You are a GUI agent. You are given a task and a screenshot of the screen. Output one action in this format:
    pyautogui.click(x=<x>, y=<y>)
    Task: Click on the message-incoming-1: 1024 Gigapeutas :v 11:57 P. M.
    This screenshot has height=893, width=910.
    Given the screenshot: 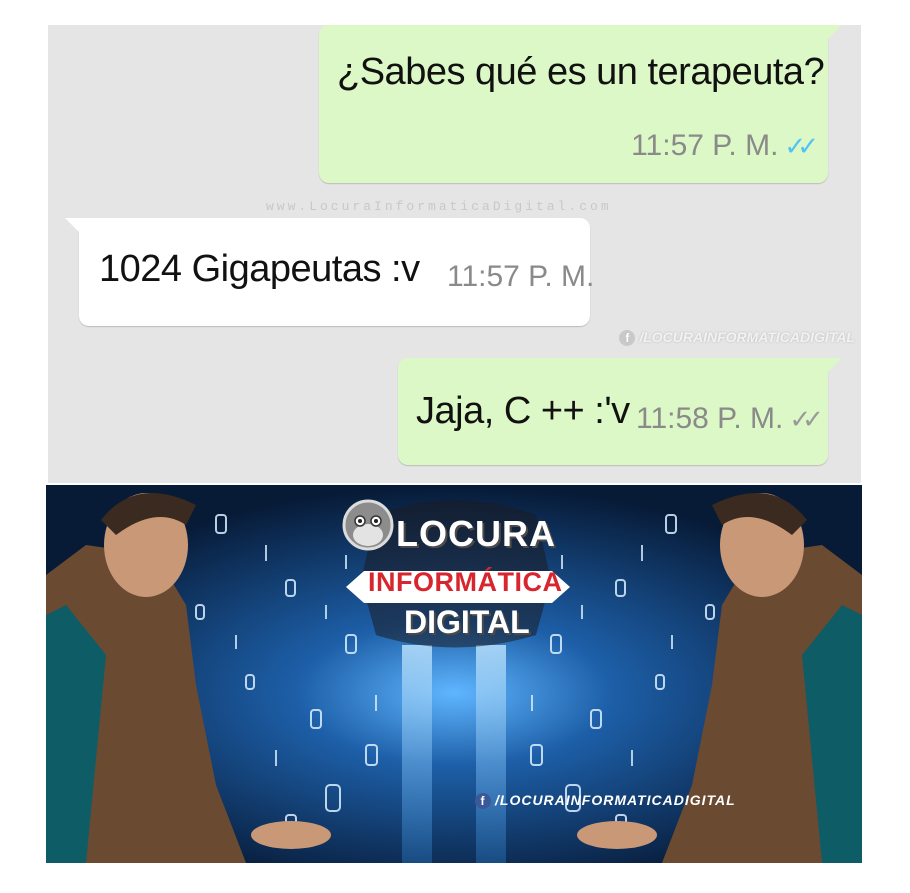 What is the action you would take?
    pyautogui.click(x=329, y=272)
    